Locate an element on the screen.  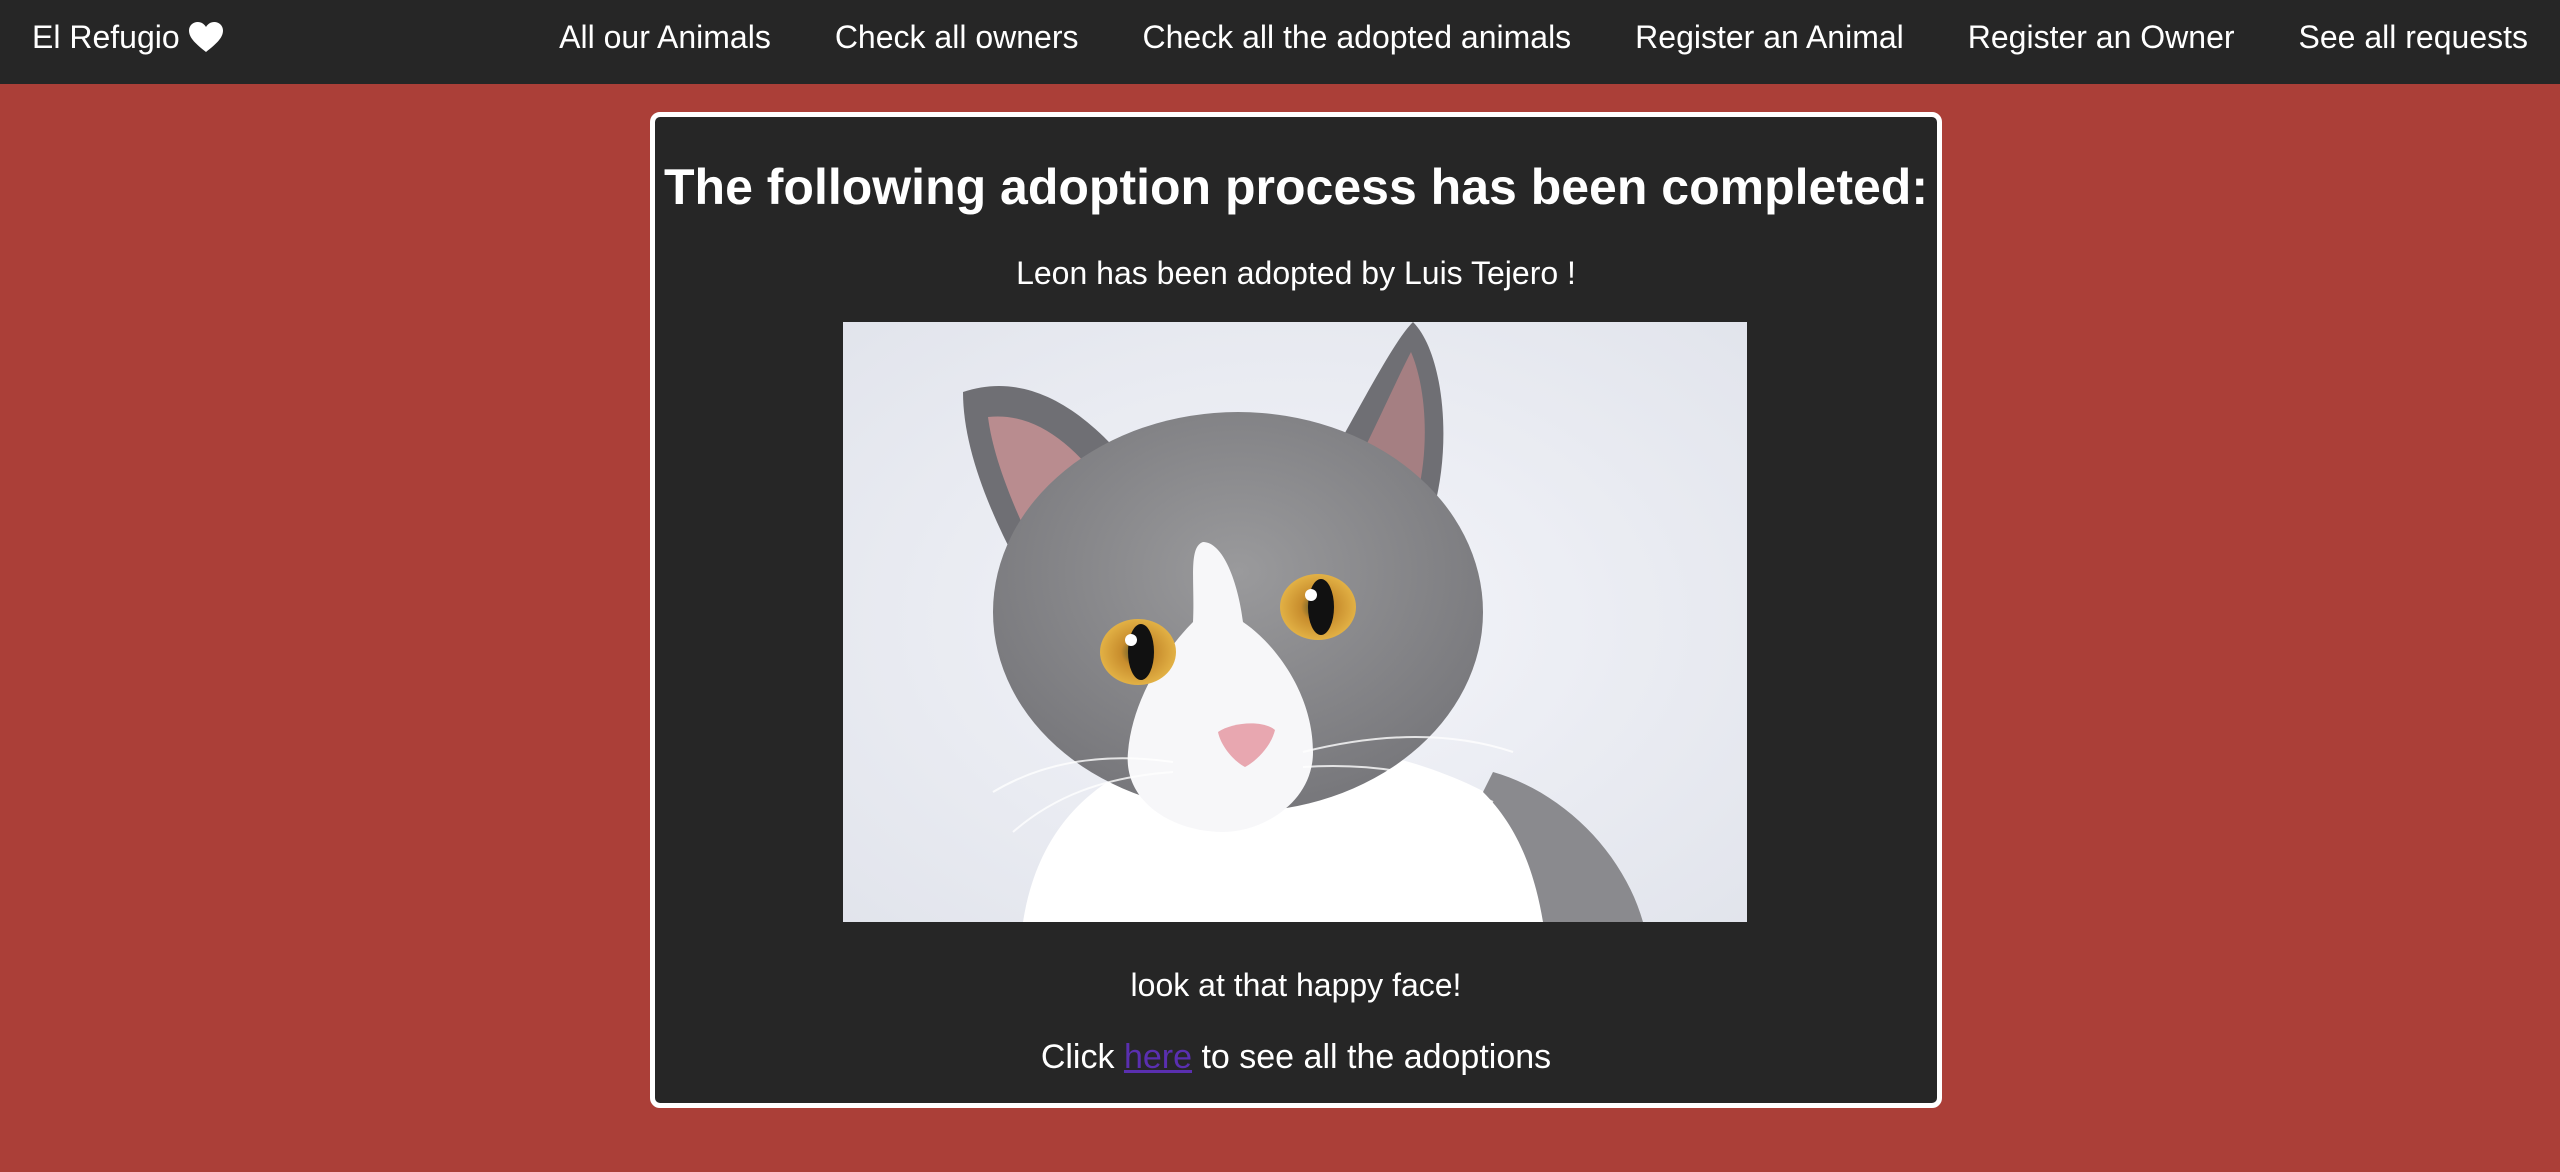
nav-adopted-animals: Check all the adopted animals is located at coordinates (1356, 37).